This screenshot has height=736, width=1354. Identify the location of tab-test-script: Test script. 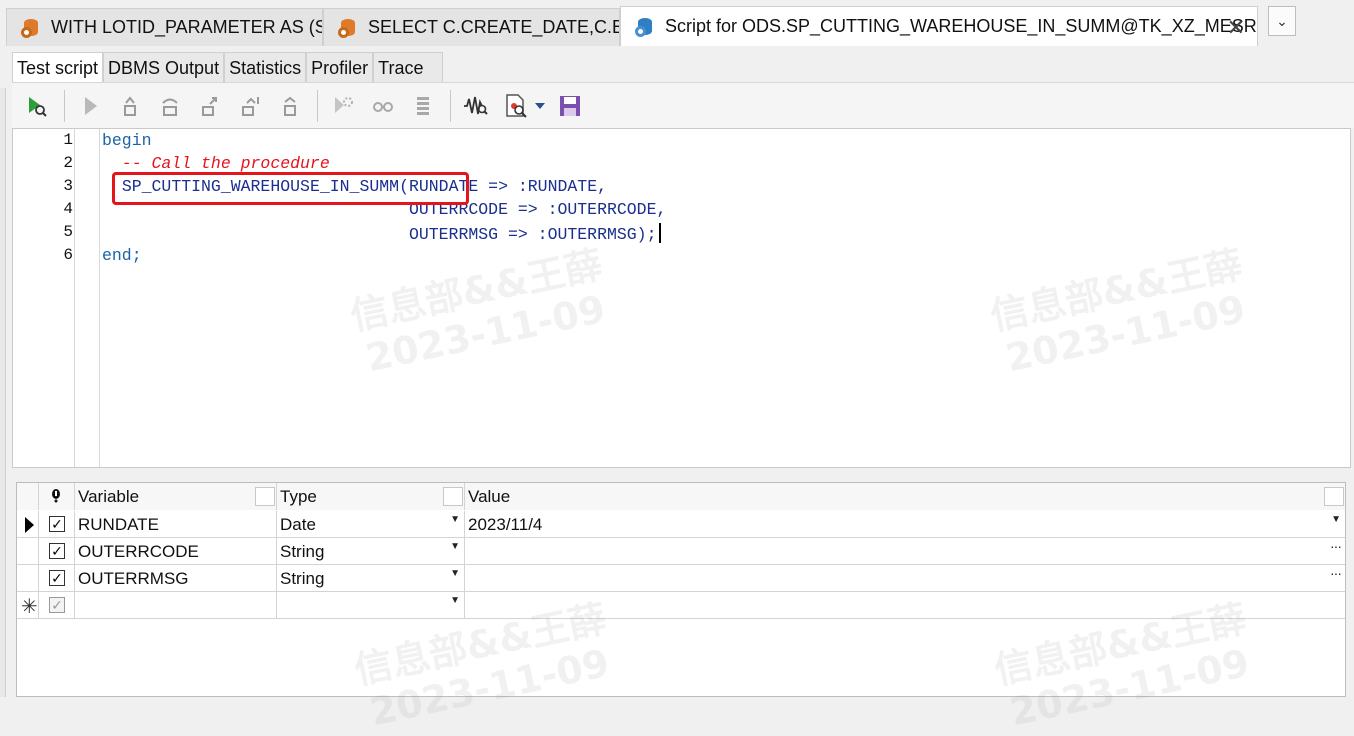
(58, 67).